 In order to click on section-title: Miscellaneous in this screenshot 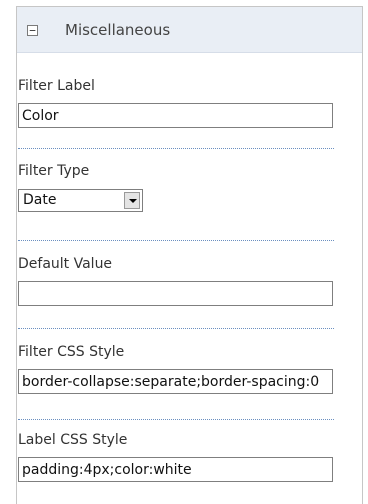, I will do `click(117, 30)`.